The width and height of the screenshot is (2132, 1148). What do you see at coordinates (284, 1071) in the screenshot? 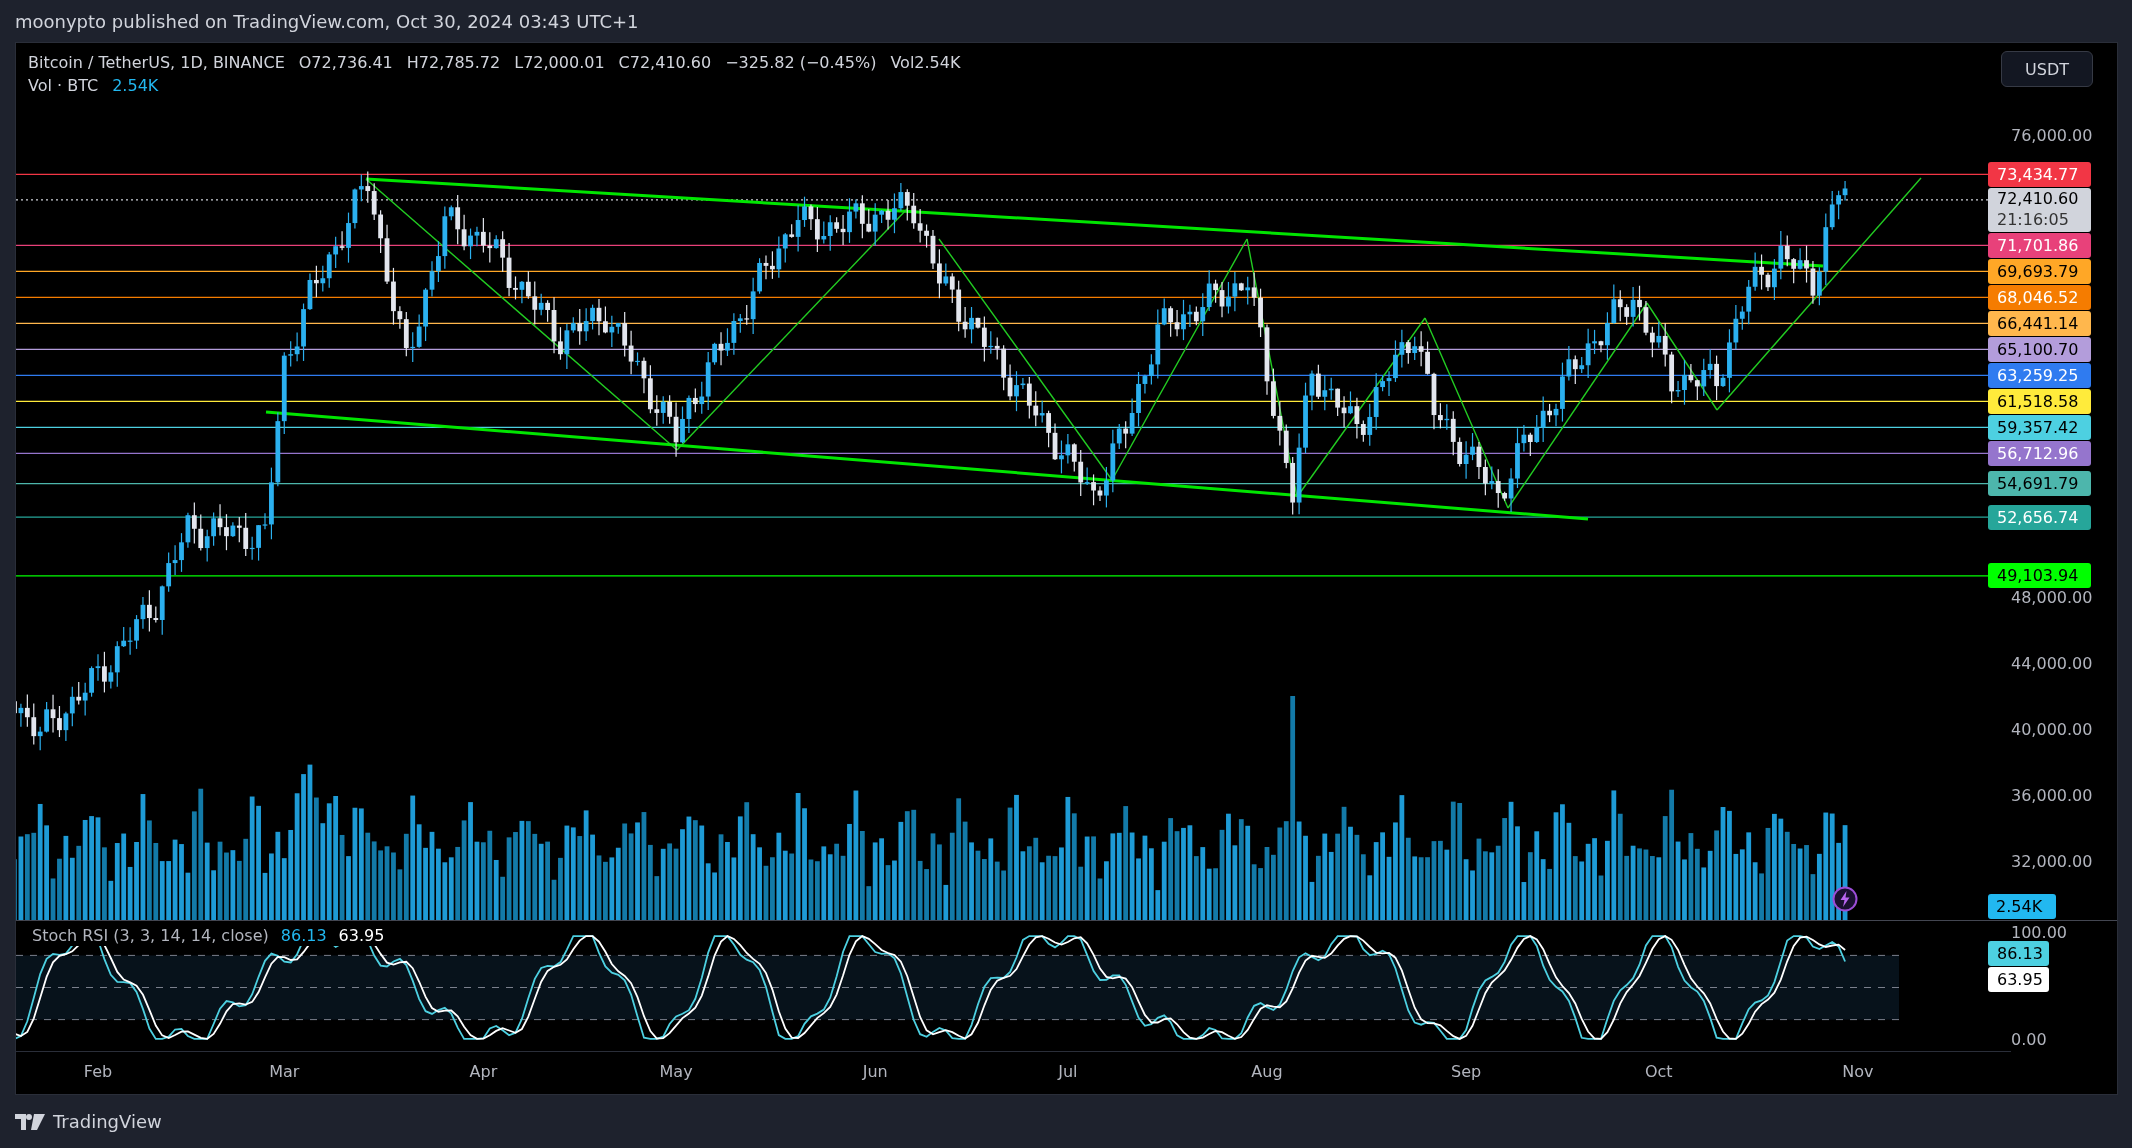
I see `month-label: Mar` at bounding box center [284, 1071].